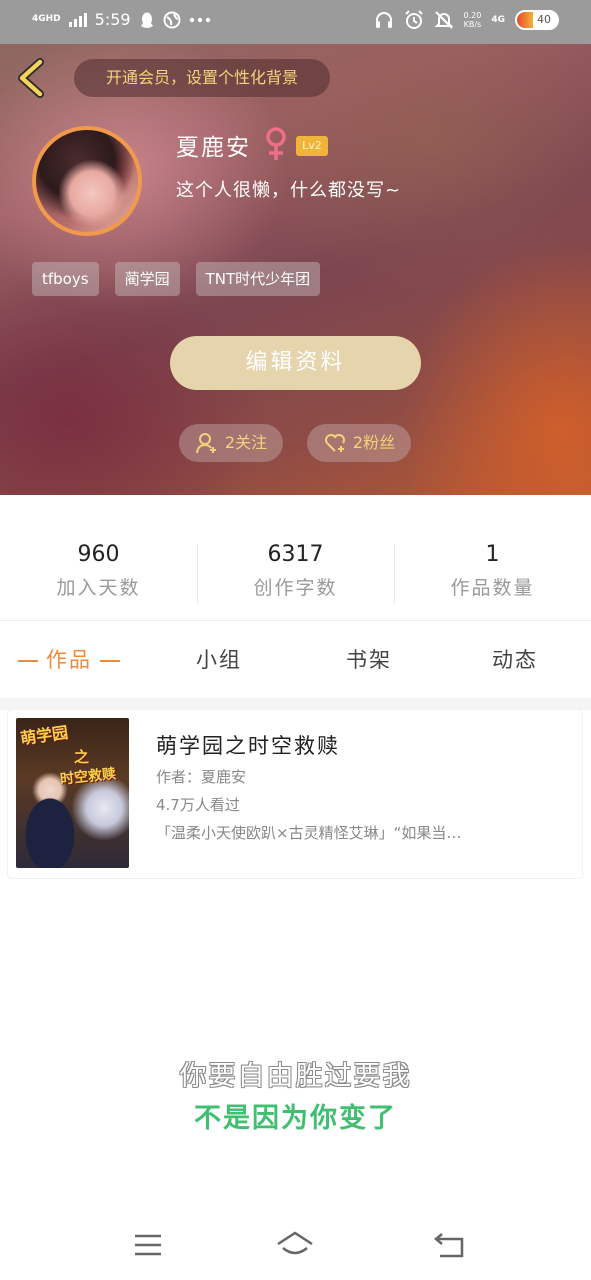 The height and width of the screenshot is (1280, 591). What do you see at coordinates (69, 660) in the screenshot?
I see `tab-label: 作品` at bounding box center [69, 660].